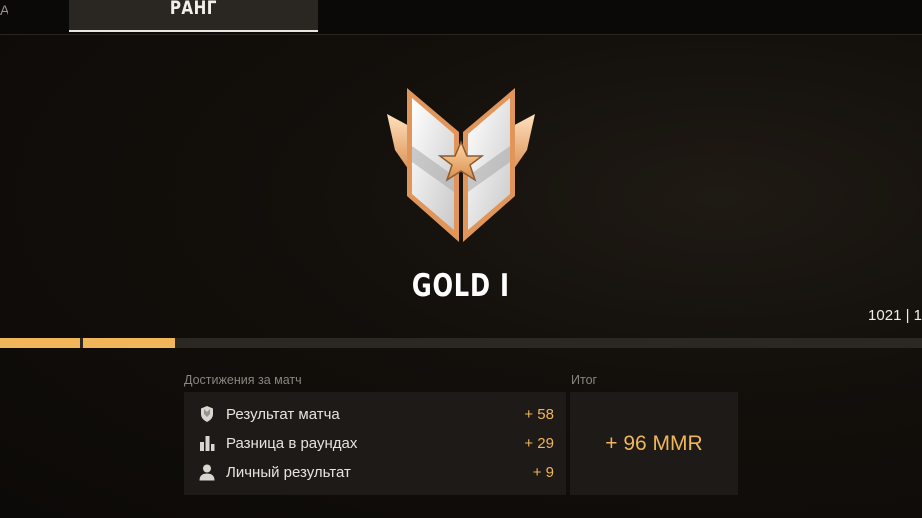  Describe the element at coordinates (292, 443) in the screenshot. I see `achievement-label: Разница в раундах` at that location.